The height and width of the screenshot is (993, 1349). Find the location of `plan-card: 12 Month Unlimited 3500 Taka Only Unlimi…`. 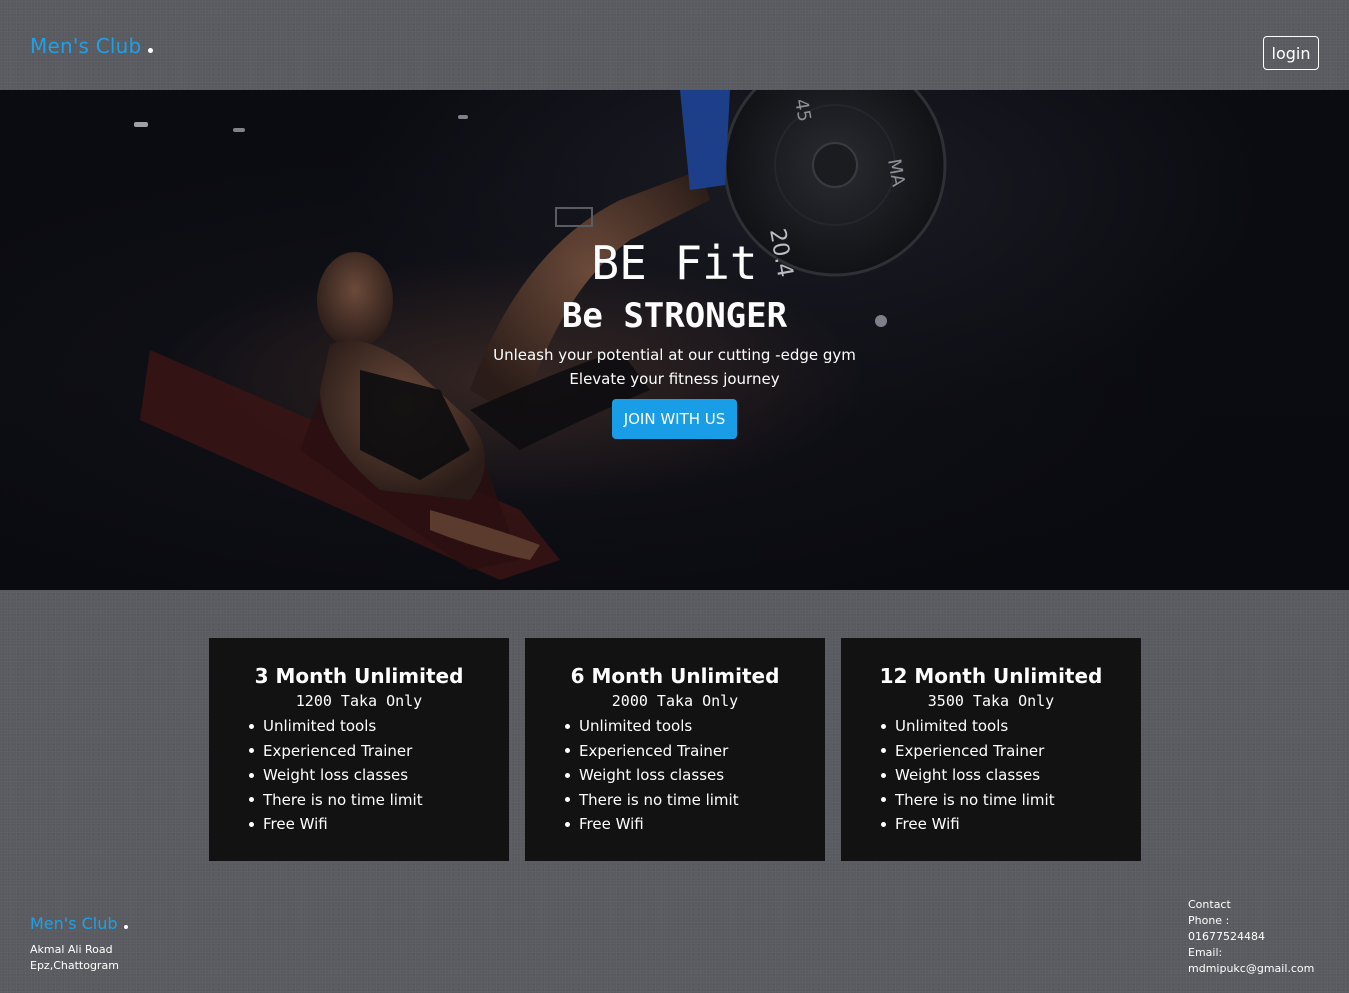

plan-card: 12 Month Unlimited 3500 Taka Only Unlimi… is located at coordinates (991, 749).